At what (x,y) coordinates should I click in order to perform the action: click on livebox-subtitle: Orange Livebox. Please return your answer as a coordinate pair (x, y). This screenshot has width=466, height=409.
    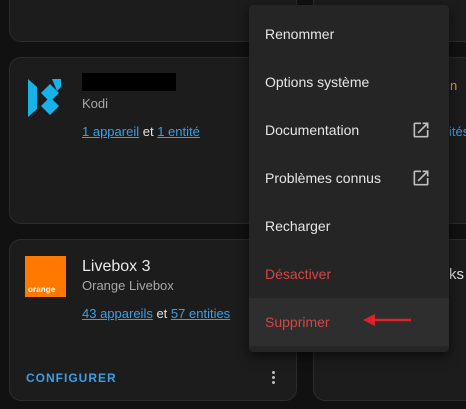
    Looking at the image, I should click on (128, 285).